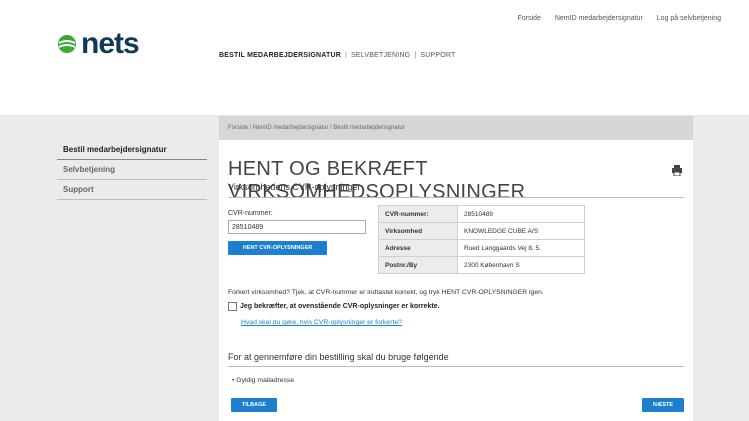 The height and width of the screenshot is (421, 749). Describe the element at coordinates (418, 214) in the screenshot. I see `table-key: CVR-nummer:` at that location.